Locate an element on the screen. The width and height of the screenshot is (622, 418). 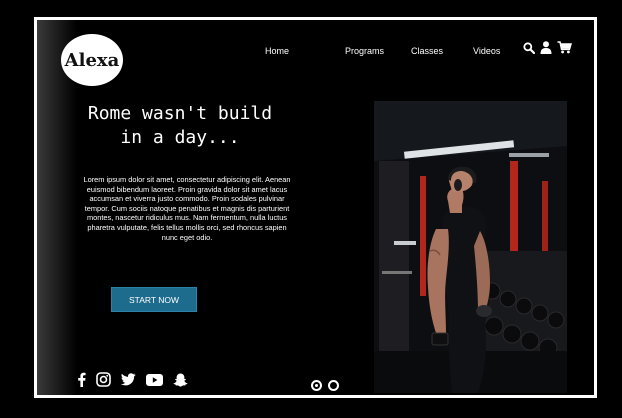
nav-classes: Classes is located at coordinates (442, 51).